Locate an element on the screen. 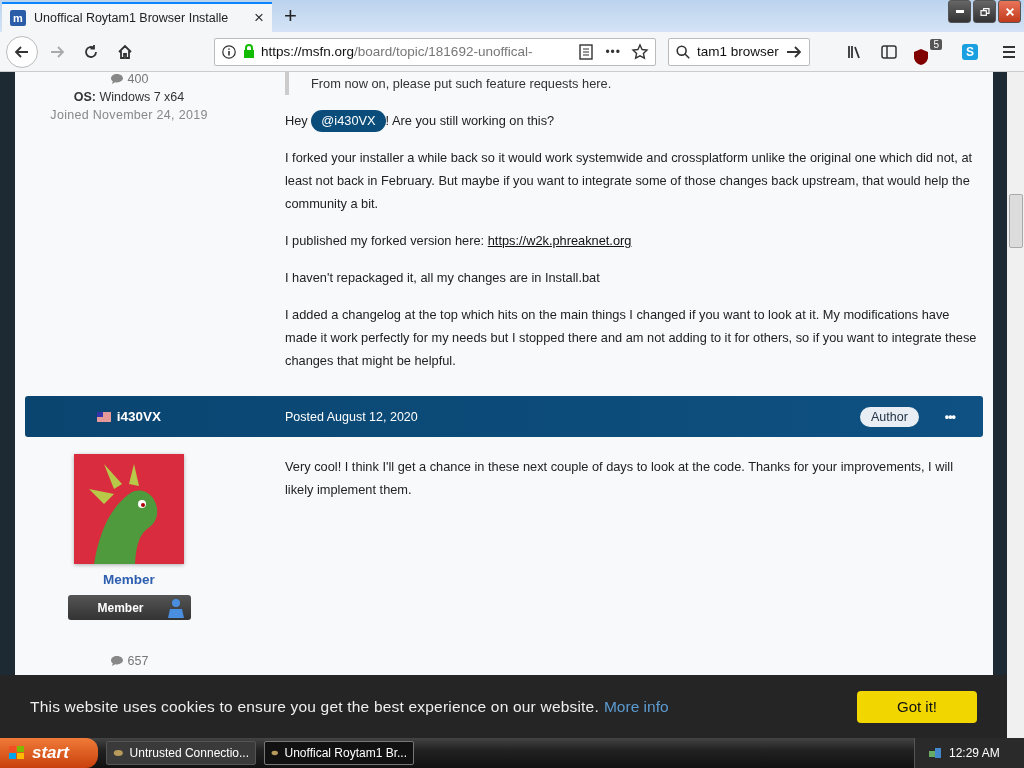 The image size is (1024, 768). post-count: 400 is located at coordinates (129, 79).